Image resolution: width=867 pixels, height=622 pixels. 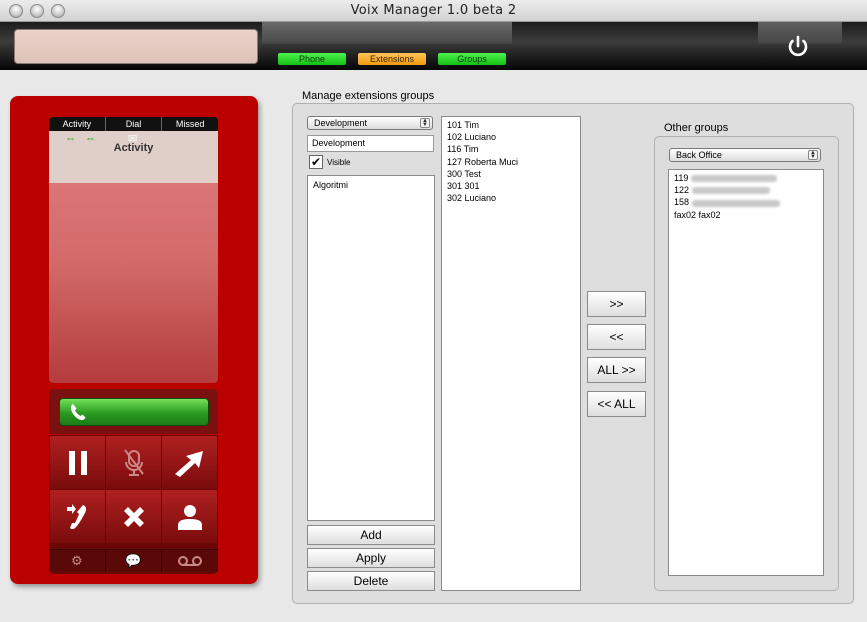 What do you see at coordinates (368, 96) in the screenshot?
I see `manage-groups-heading: Manage extensions groups` at bounding box center [368, 96].